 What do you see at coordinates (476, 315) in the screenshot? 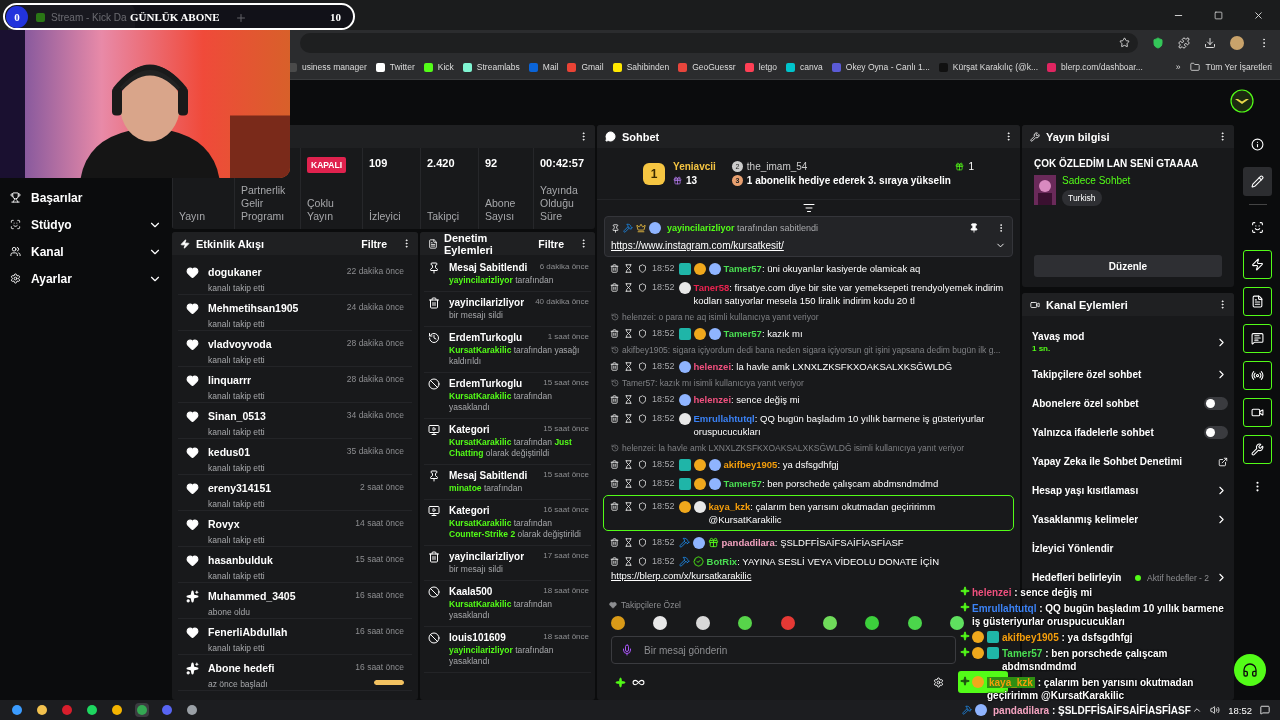
I see `action-detail: bir mesajı sildi` at bounding box center [476, 315].